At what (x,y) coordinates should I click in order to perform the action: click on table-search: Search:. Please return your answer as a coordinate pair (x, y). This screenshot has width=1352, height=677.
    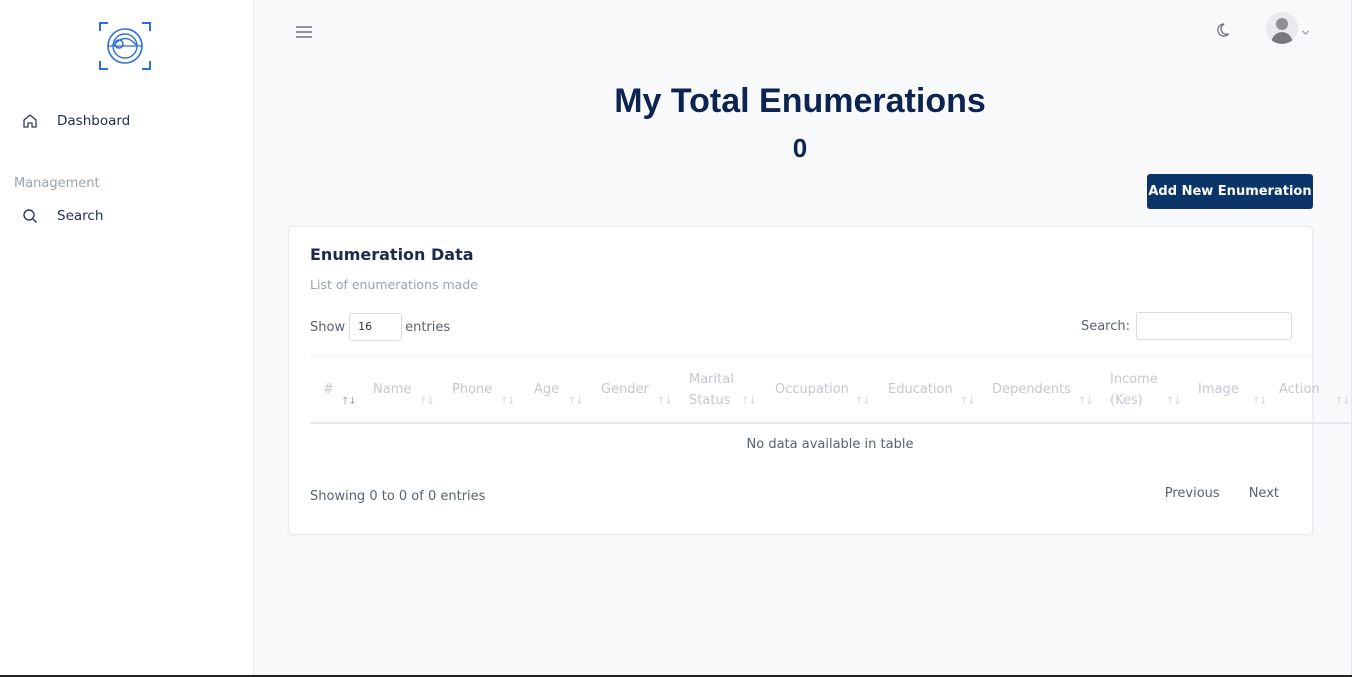
    Looking at the image, I should click on (1186, 326).